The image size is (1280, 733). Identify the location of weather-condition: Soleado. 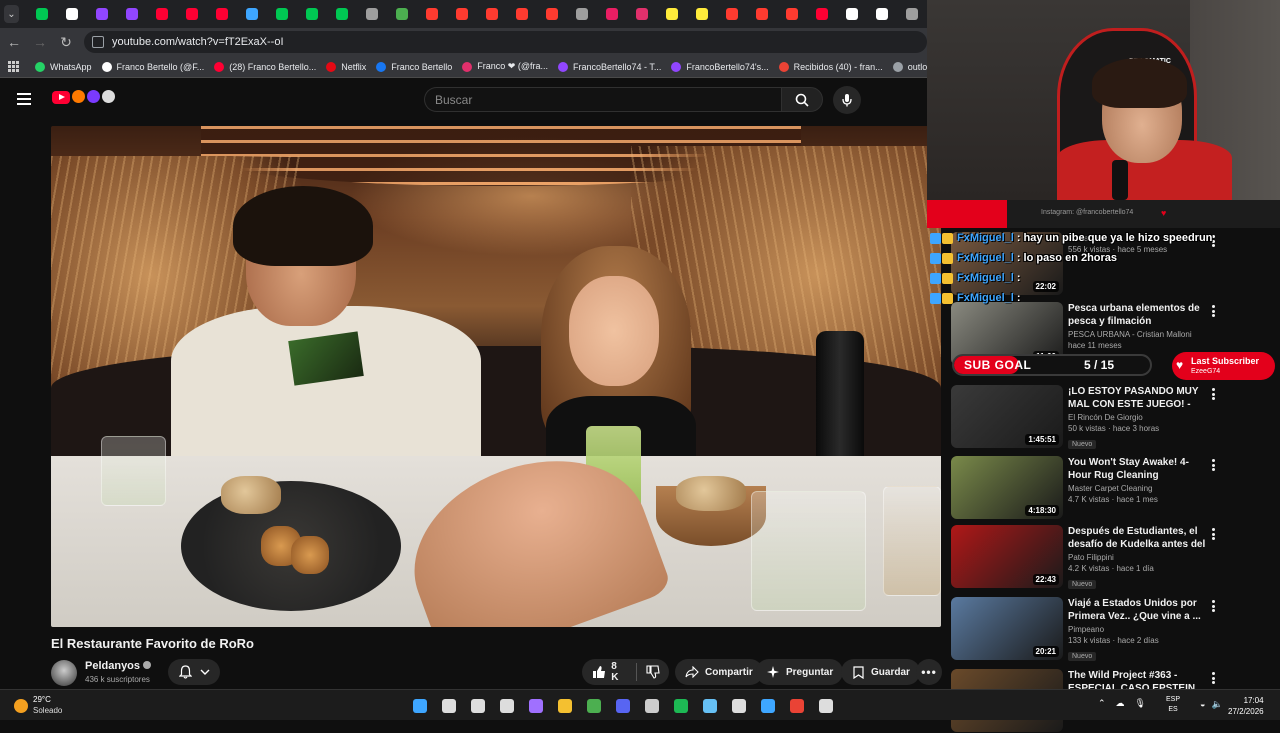
(47, 710).